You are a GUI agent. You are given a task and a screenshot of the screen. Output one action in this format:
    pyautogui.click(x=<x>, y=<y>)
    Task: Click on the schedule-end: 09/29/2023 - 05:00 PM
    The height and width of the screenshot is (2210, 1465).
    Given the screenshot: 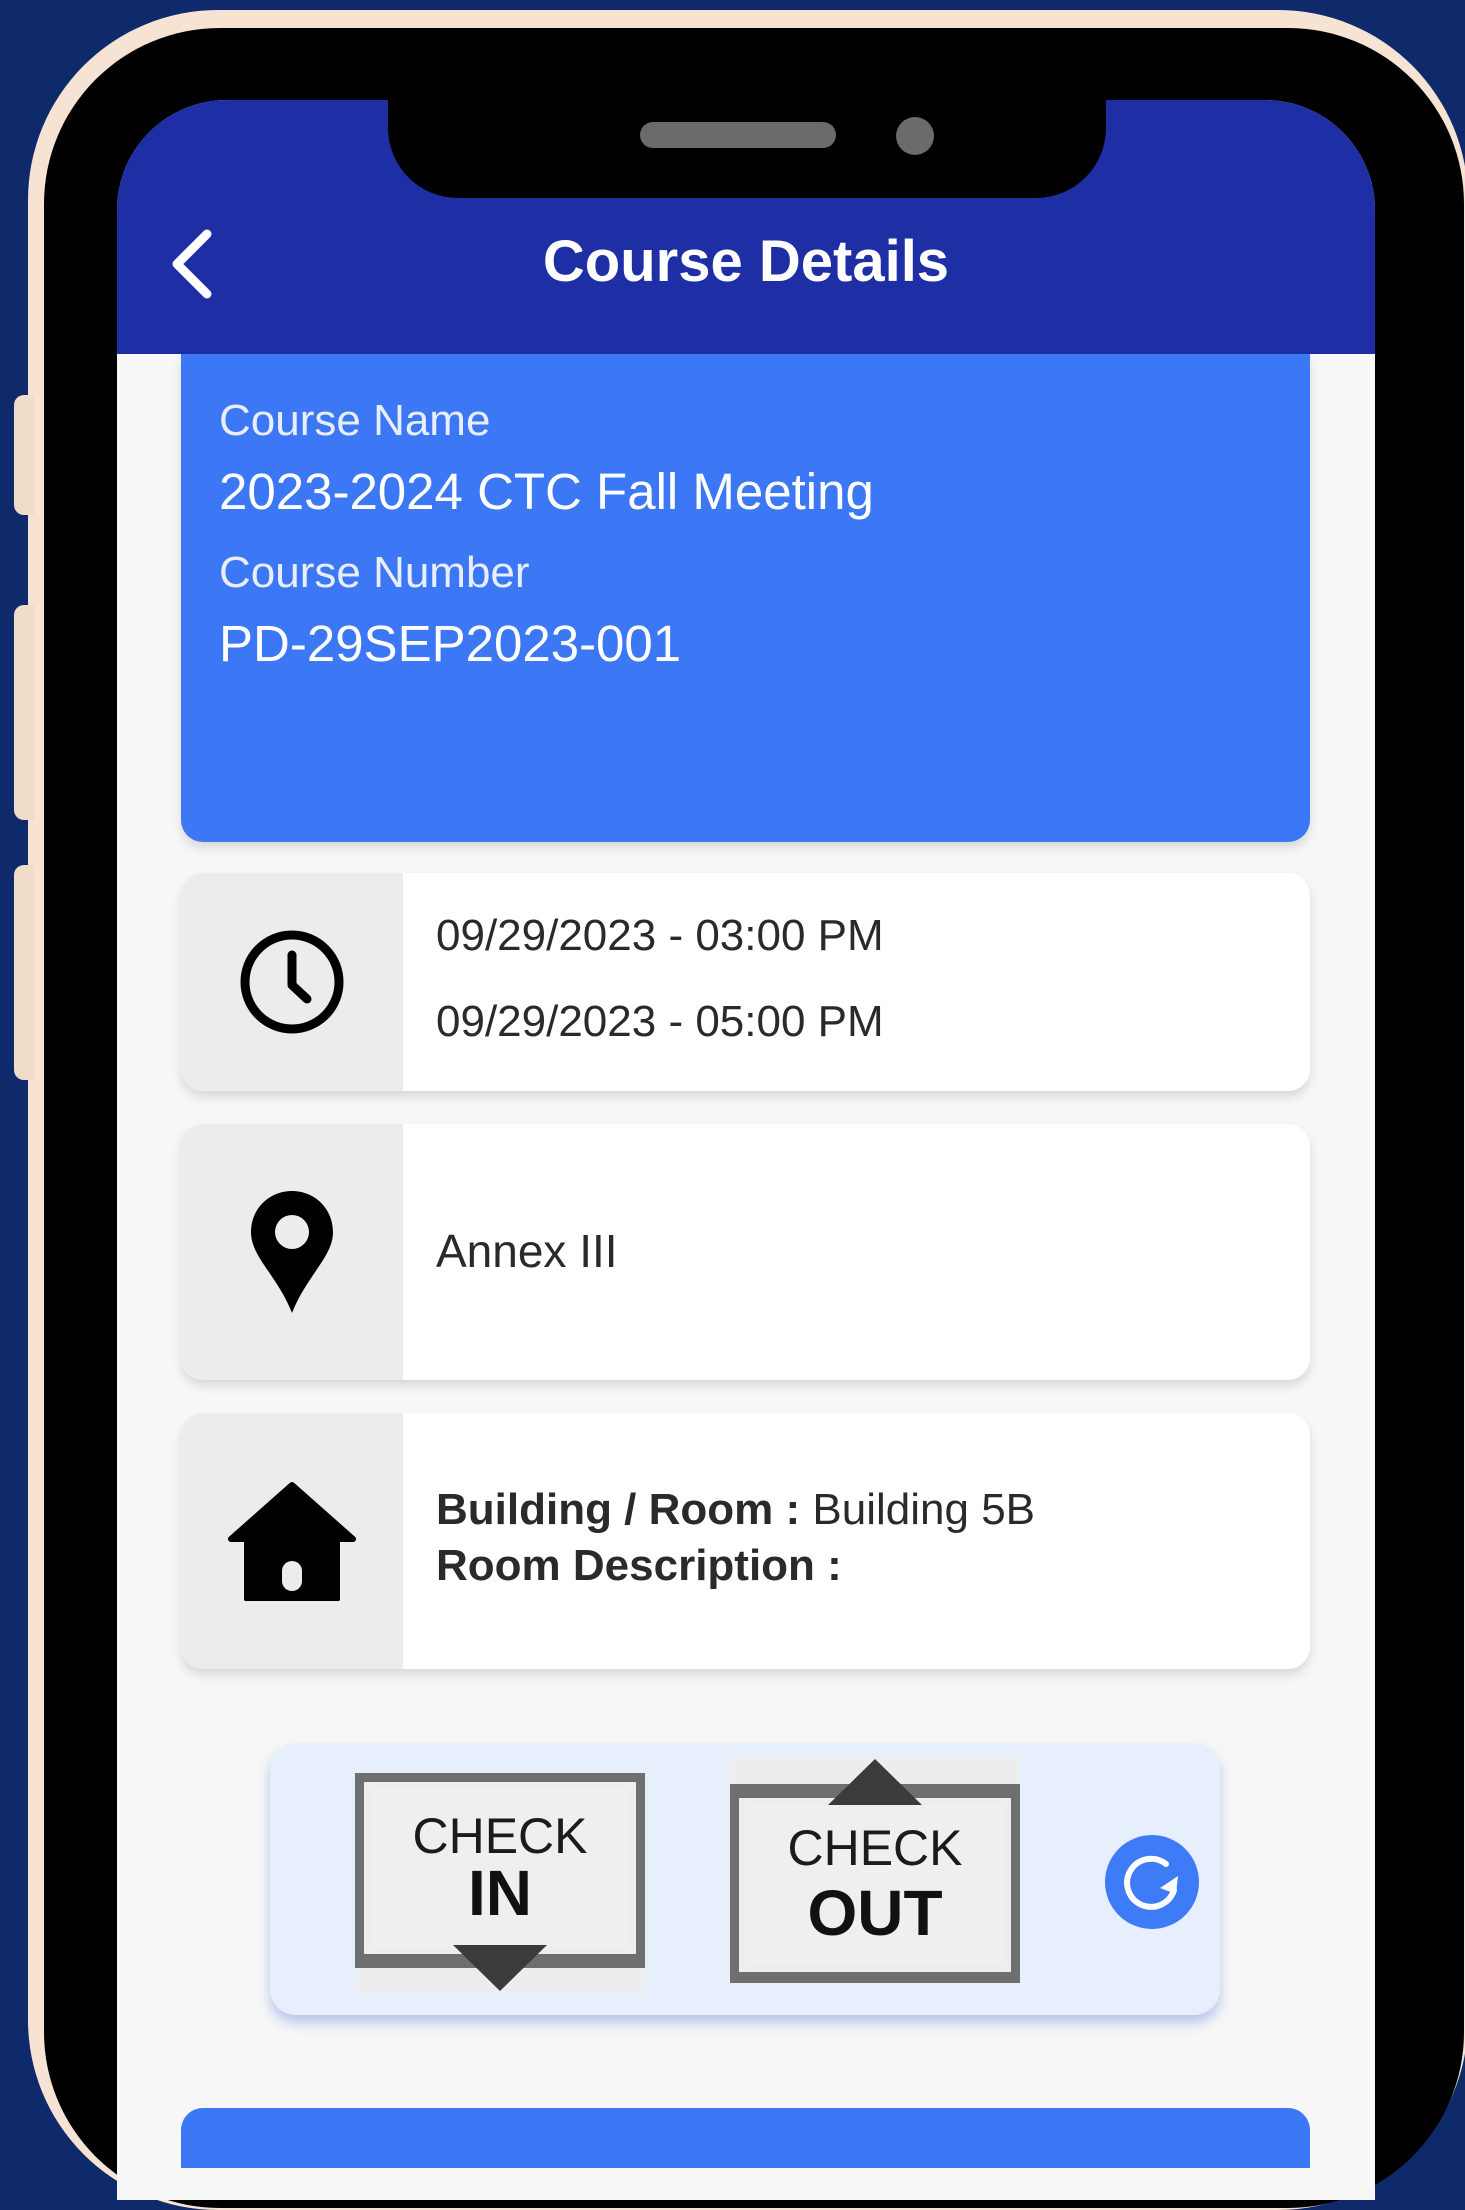 What is the action you would take?
    pyautogui.click(x=660, y=1021)
    